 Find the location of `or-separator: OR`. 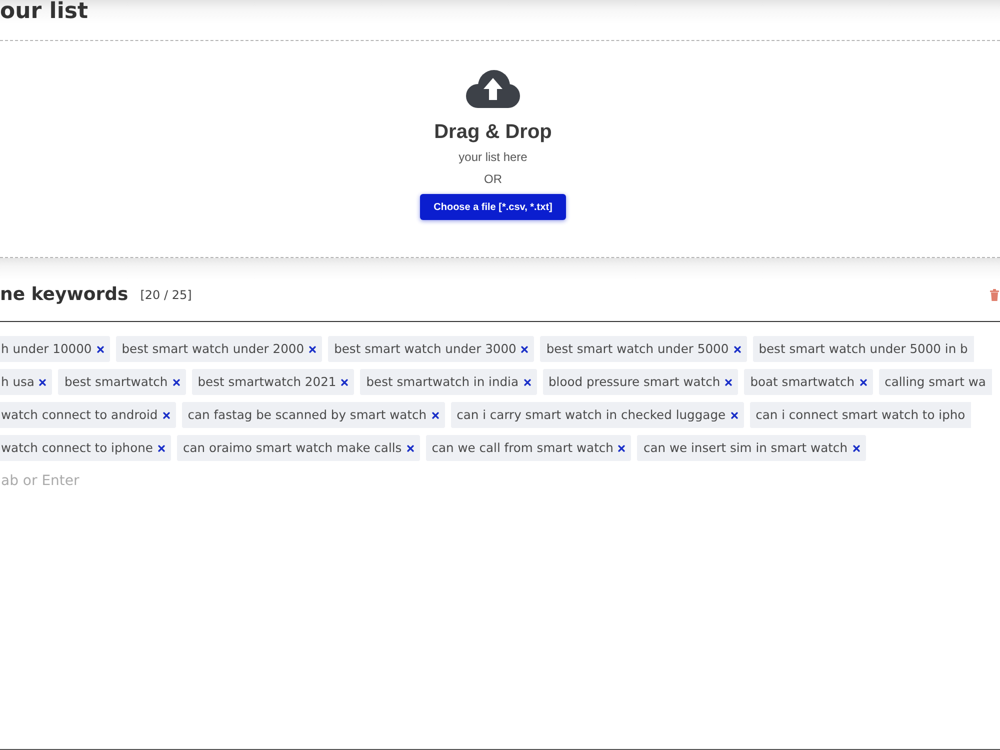

or-separator: OR is located at coordinates (493, 179).